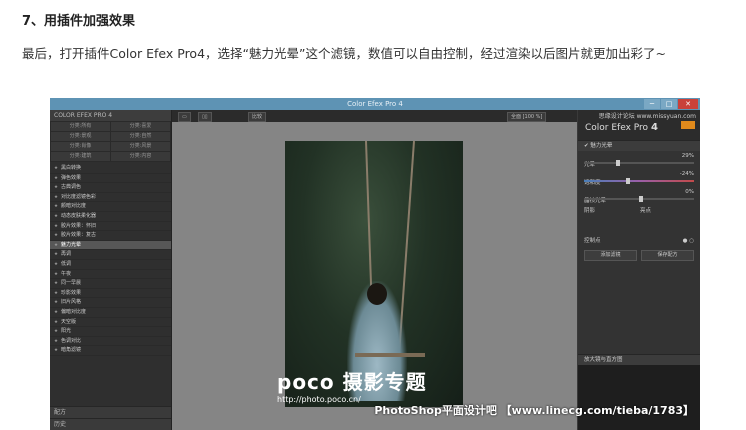 The width and height of the screenshot is (746, 430). Describe the element at coordinates (110, 275) in the screenshot. I see `filter-item: 午夜` at that location.